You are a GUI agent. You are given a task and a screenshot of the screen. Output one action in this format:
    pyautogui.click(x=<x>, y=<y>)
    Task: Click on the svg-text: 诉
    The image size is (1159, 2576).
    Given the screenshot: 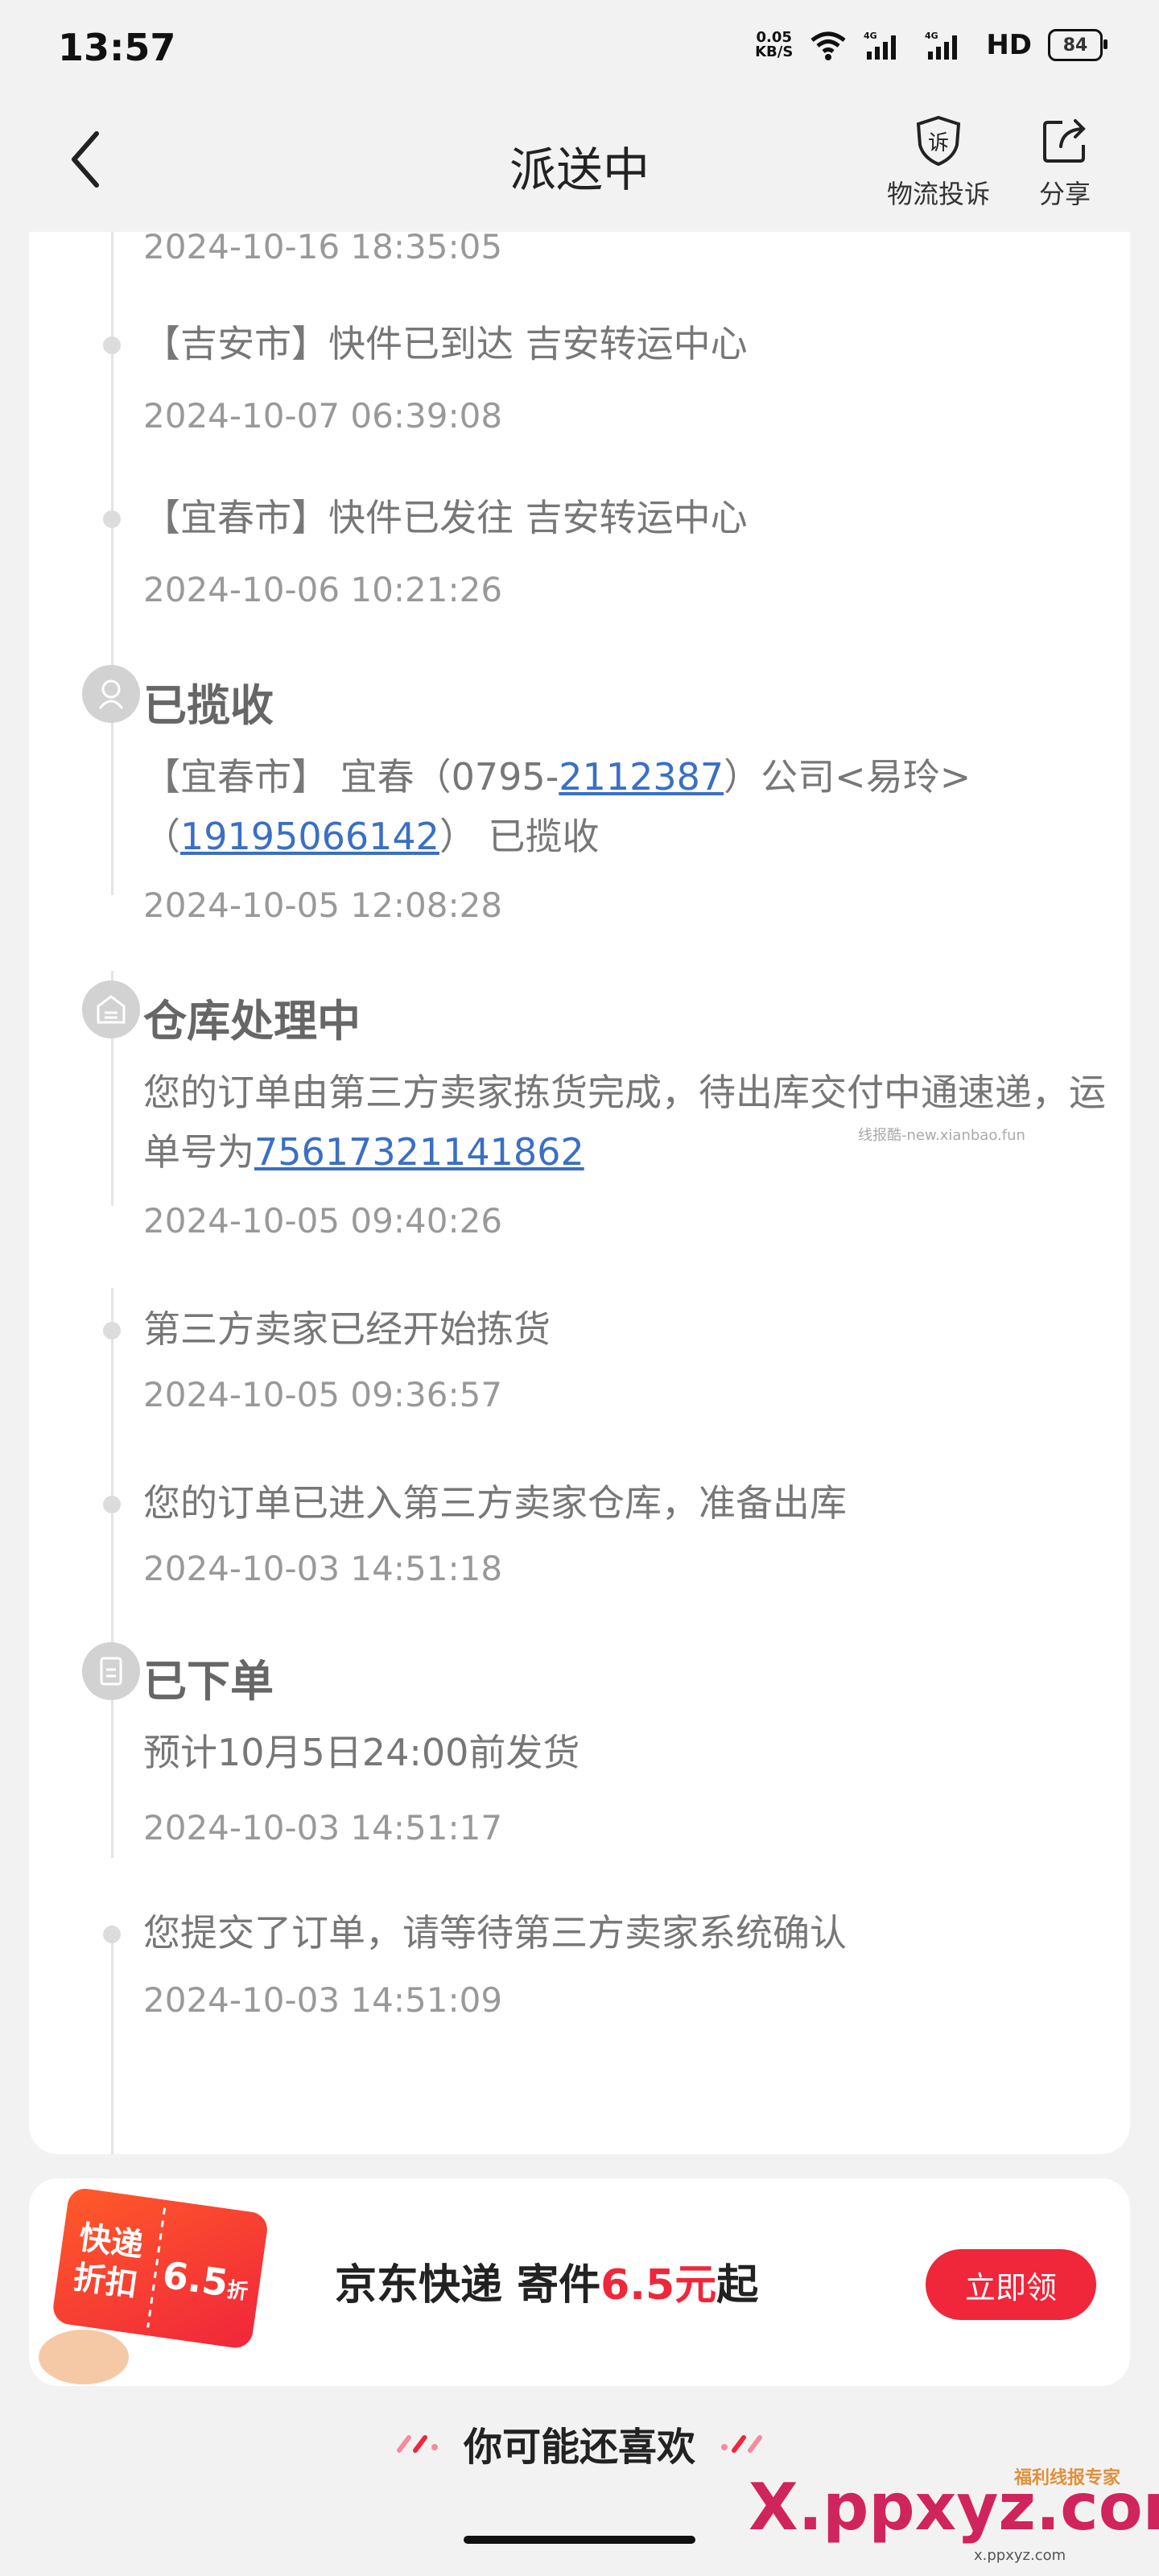 What is the action you would take?
    pyautogui.click(x=938, y=143)
    